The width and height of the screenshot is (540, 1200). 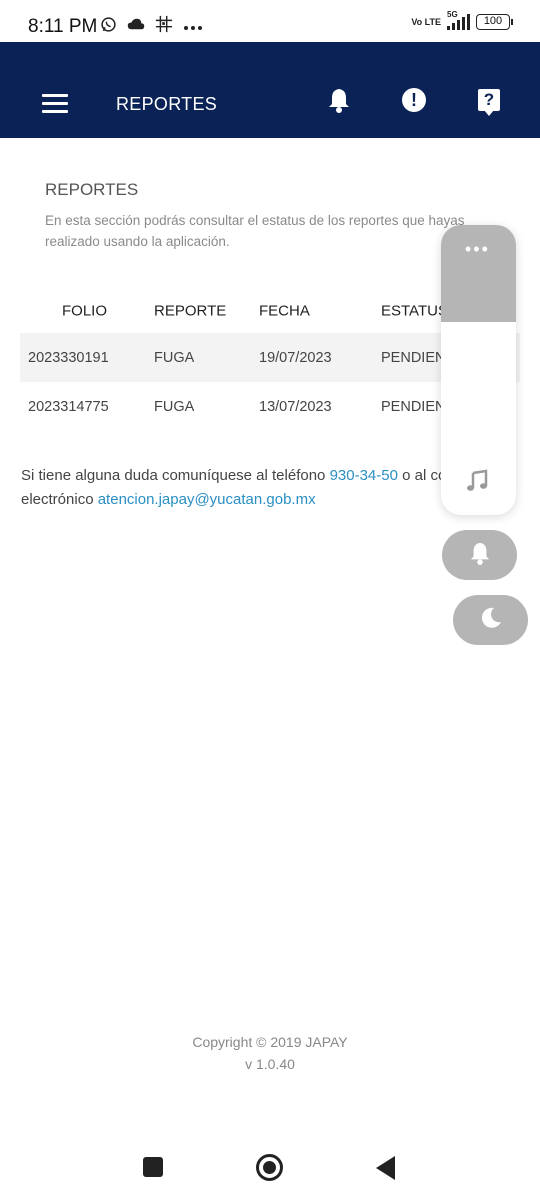 I want to click on email-link: atencion.japay@yucatan.gob.mx, so click(x=207, y=499).